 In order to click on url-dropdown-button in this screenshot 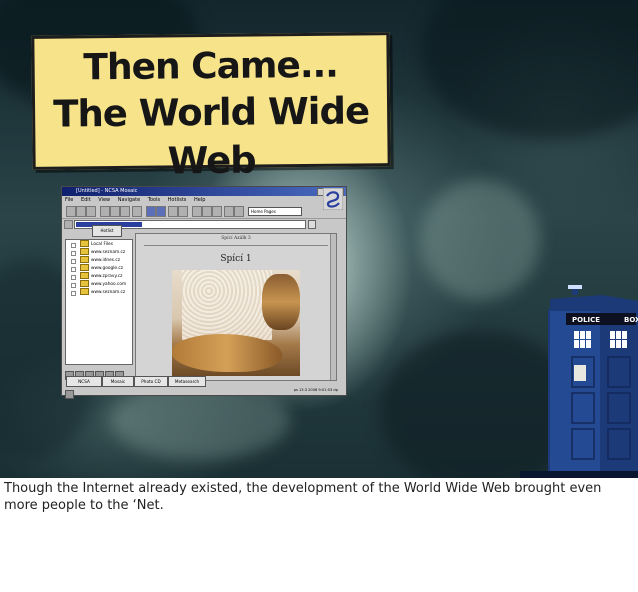, I will do `click(312, 224)`.